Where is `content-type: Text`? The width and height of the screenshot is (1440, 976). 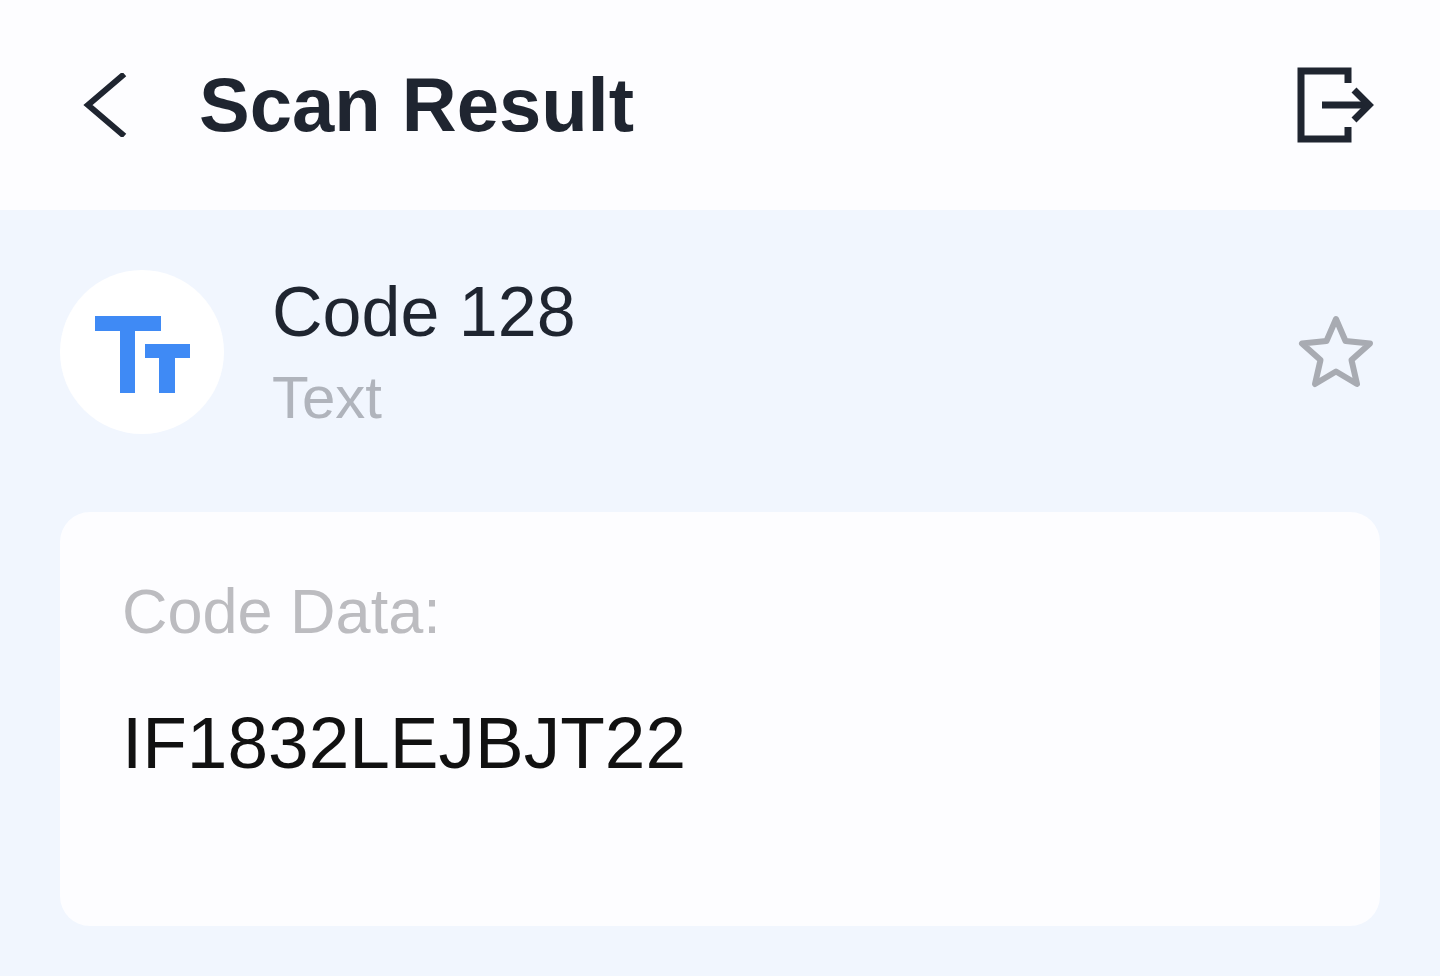
content-type: Text is located at coordinates (328, 398).